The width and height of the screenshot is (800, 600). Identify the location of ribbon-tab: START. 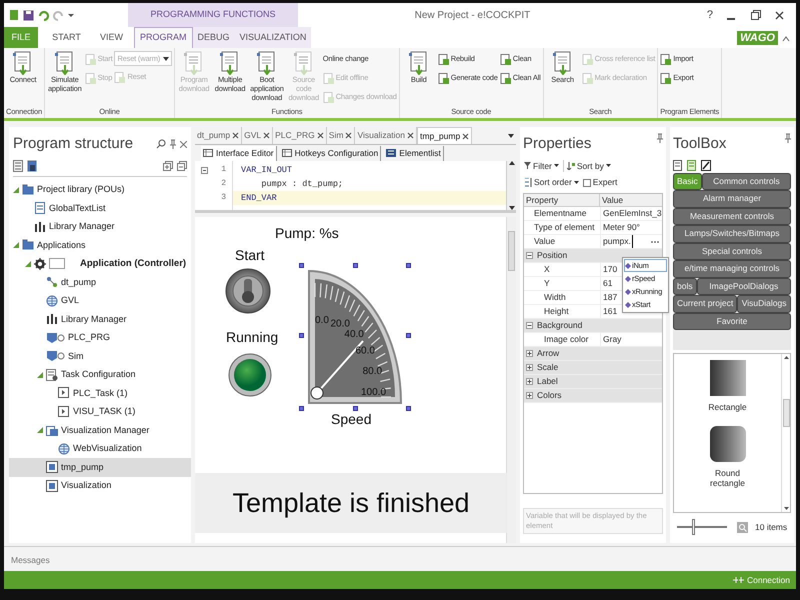
(66, 37).